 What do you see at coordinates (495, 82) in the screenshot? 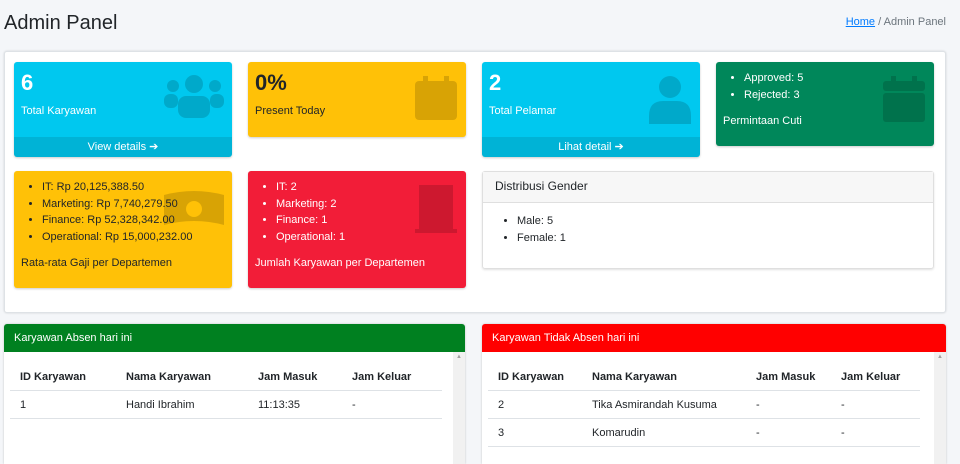
I see `total-pelamar-value: 2` at bounding box center [495, 82].